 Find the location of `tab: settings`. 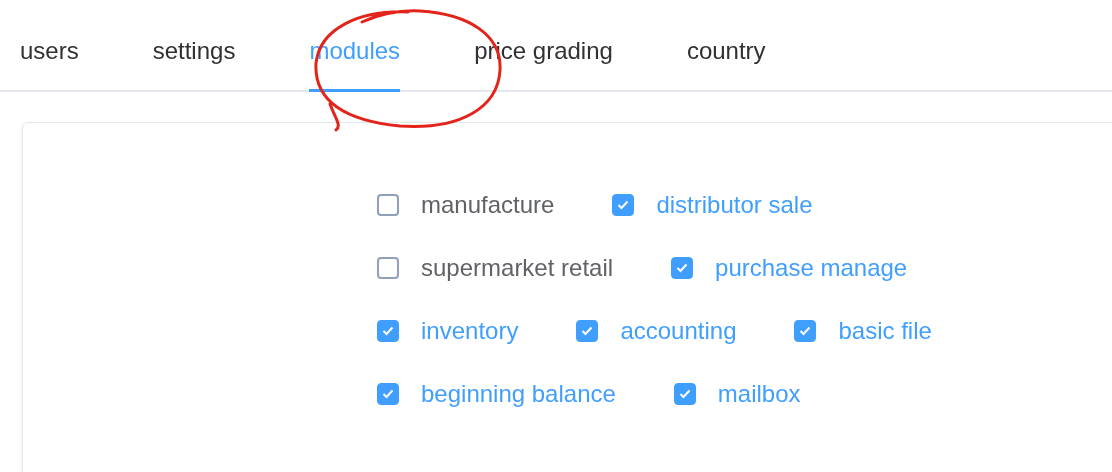

tab: settings is located at coordinates (194, 50).